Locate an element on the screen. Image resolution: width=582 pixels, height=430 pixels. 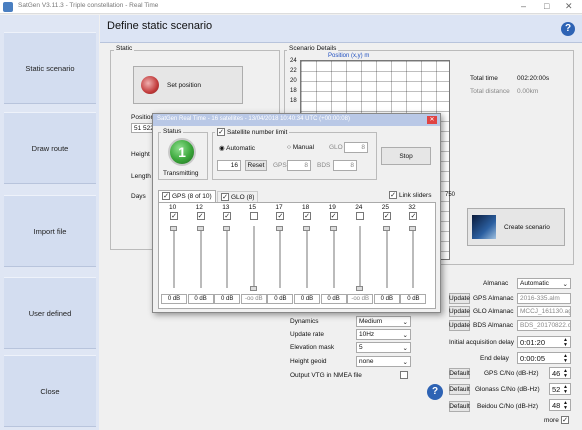
dialog-close-icon: ✕ is located at coordinates (432, 120).